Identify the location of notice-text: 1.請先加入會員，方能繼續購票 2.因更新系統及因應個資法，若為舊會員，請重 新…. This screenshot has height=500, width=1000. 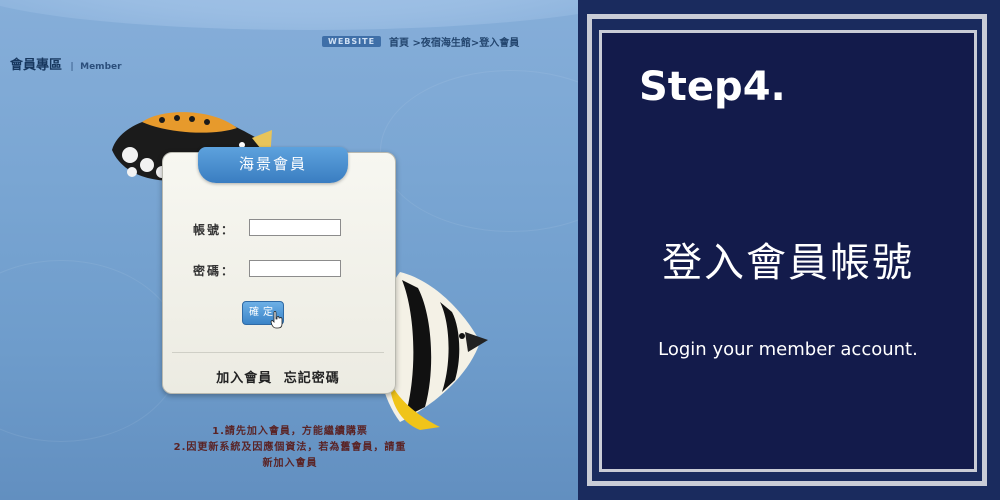
(290, 448).